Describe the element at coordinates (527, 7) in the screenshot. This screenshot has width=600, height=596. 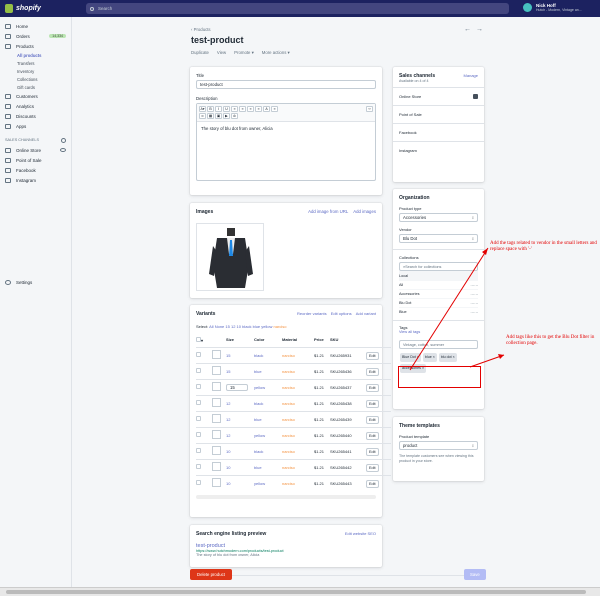
I see `avatar` at that location.